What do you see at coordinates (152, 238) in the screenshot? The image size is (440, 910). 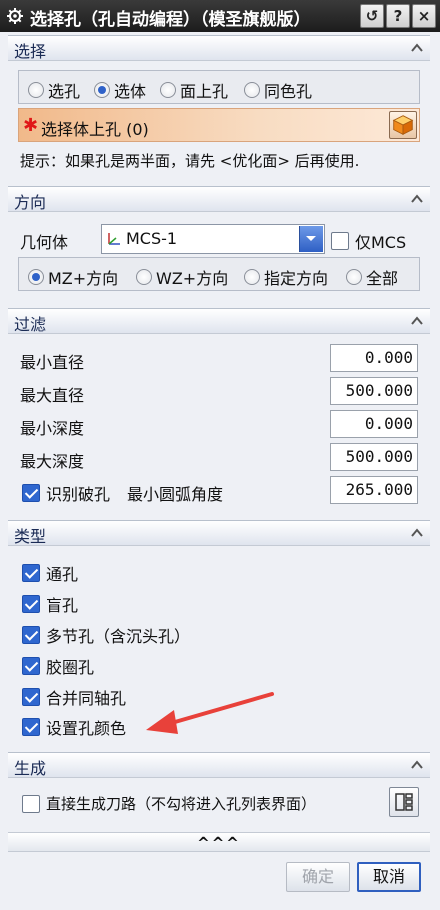 I see `geometry-value: MCS-1` at bounding box center [152, 238].